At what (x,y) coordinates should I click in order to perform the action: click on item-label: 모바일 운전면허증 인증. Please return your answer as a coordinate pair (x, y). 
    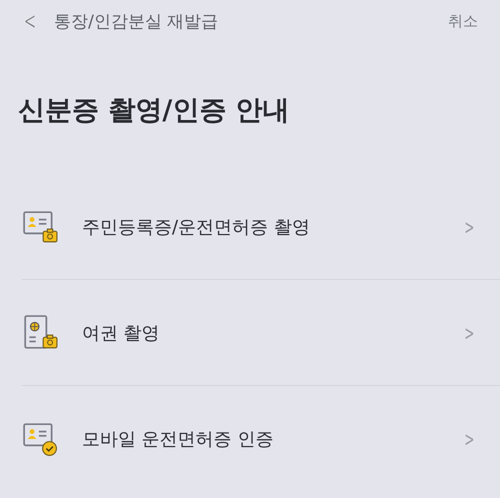
    Looking at the image, I should click on (178, 439).